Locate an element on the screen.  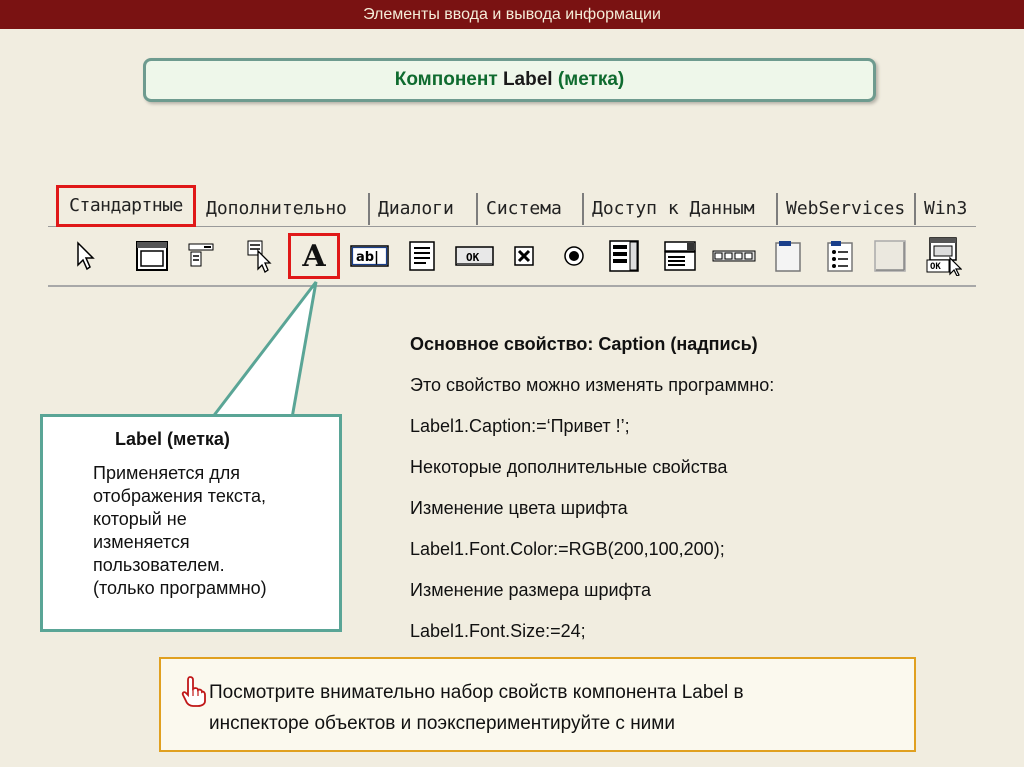
edit-icon-text: ab| is located at coordinates (367, 257).